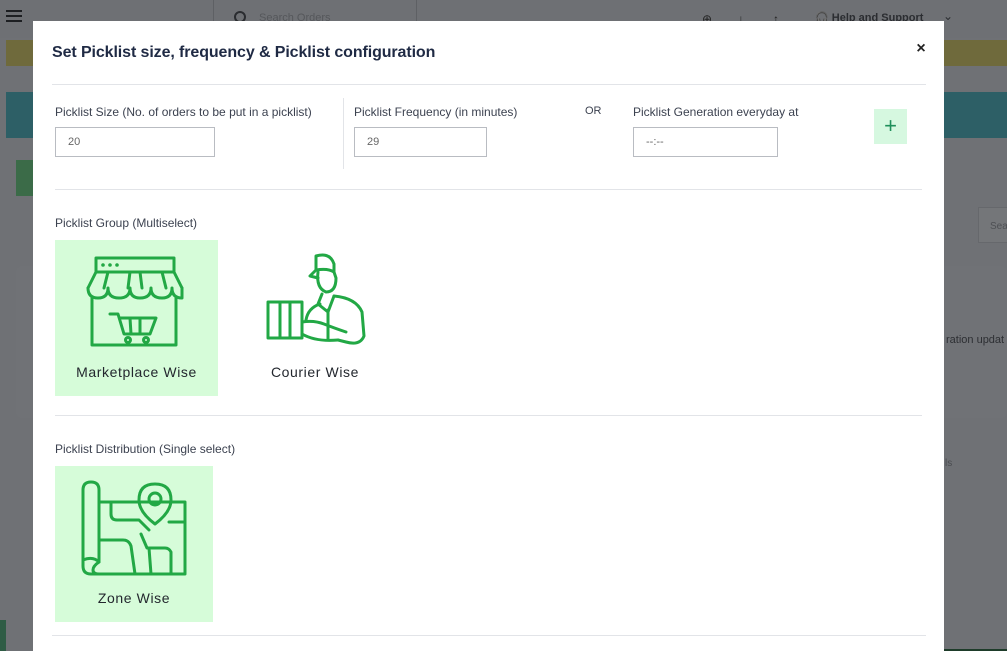 The image size is (1007, 651). Describe the element at coordinates (145, 449) in the screenshot. I see `picklist-distribution-label: Picklist Distribution (Single select)` at that location.